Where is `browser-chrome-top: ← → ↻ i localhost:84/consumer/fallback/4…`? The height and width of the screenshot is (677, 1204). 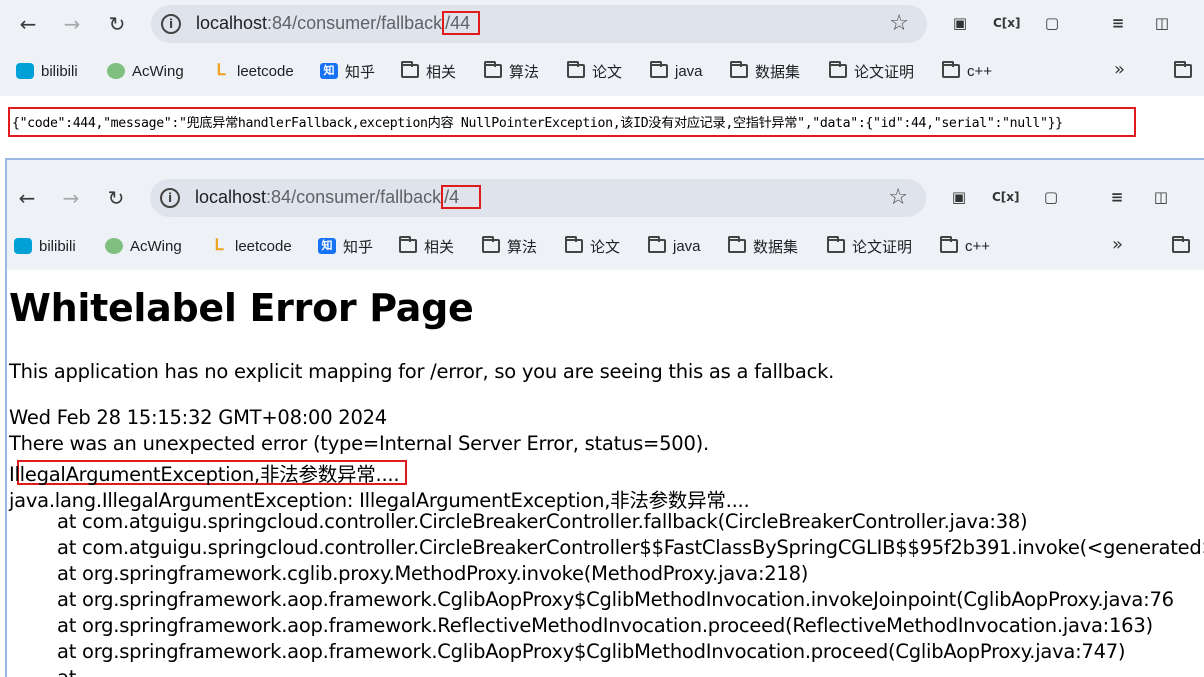 browser-chrome-top: ← → ↻ i localhost:84/consumer/fallback/4… is located at coordinates (602, 48).